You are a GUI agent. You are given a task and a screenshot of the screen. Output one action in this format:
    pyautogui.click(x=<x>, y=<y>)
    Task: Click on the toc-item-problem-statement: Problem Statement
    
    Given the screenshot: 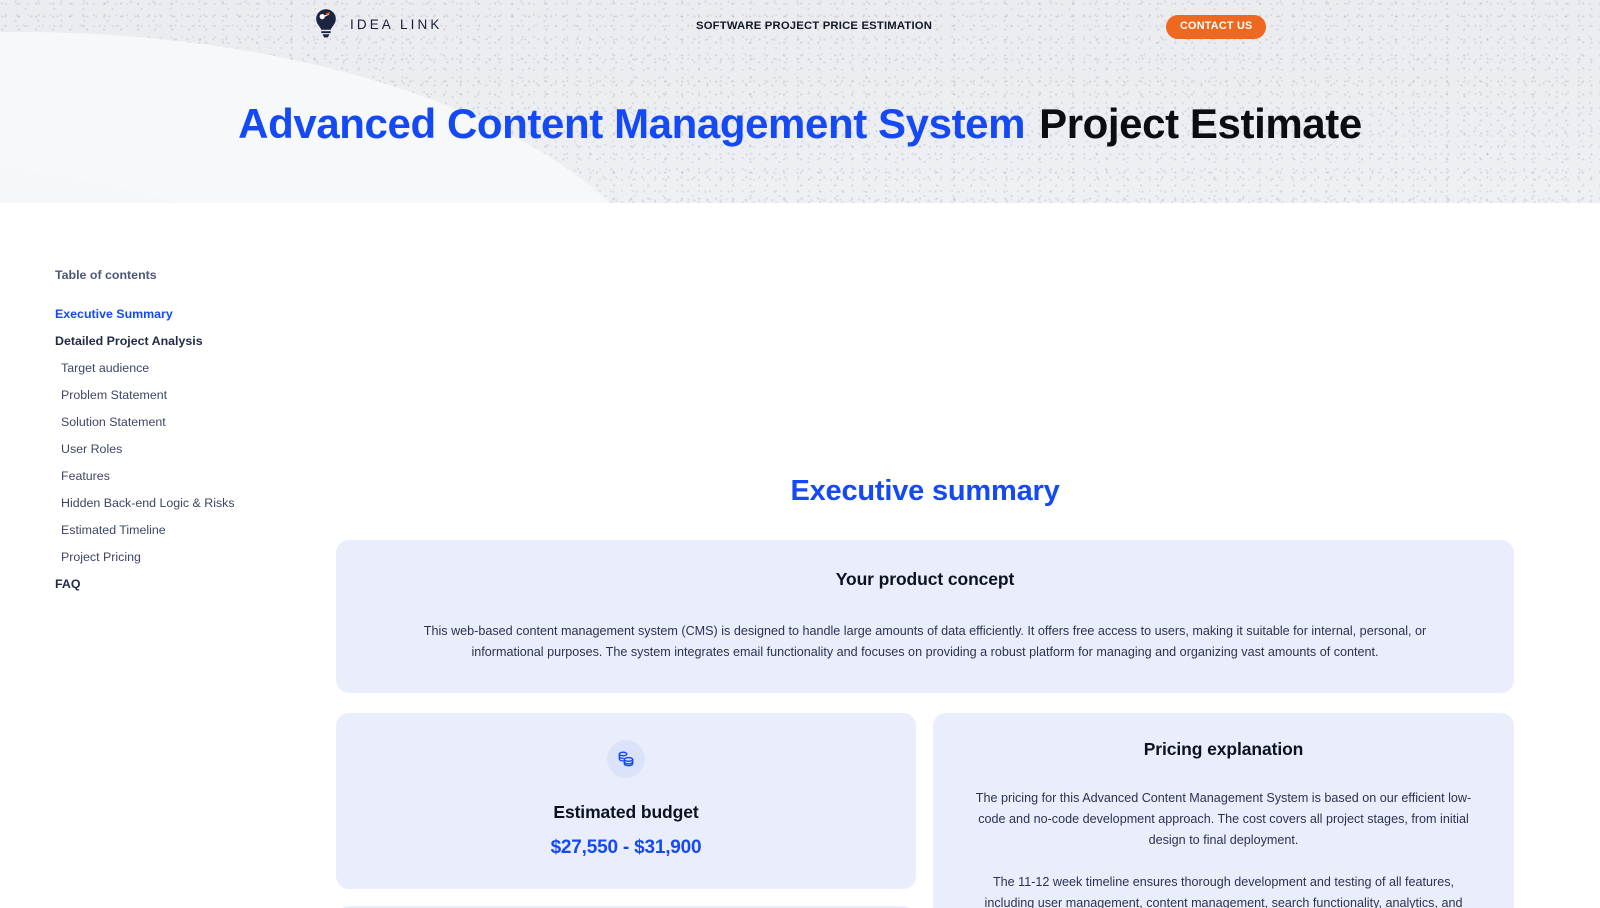 What is the action you would take?
    pyautogui.click(x=180, y=394)
    